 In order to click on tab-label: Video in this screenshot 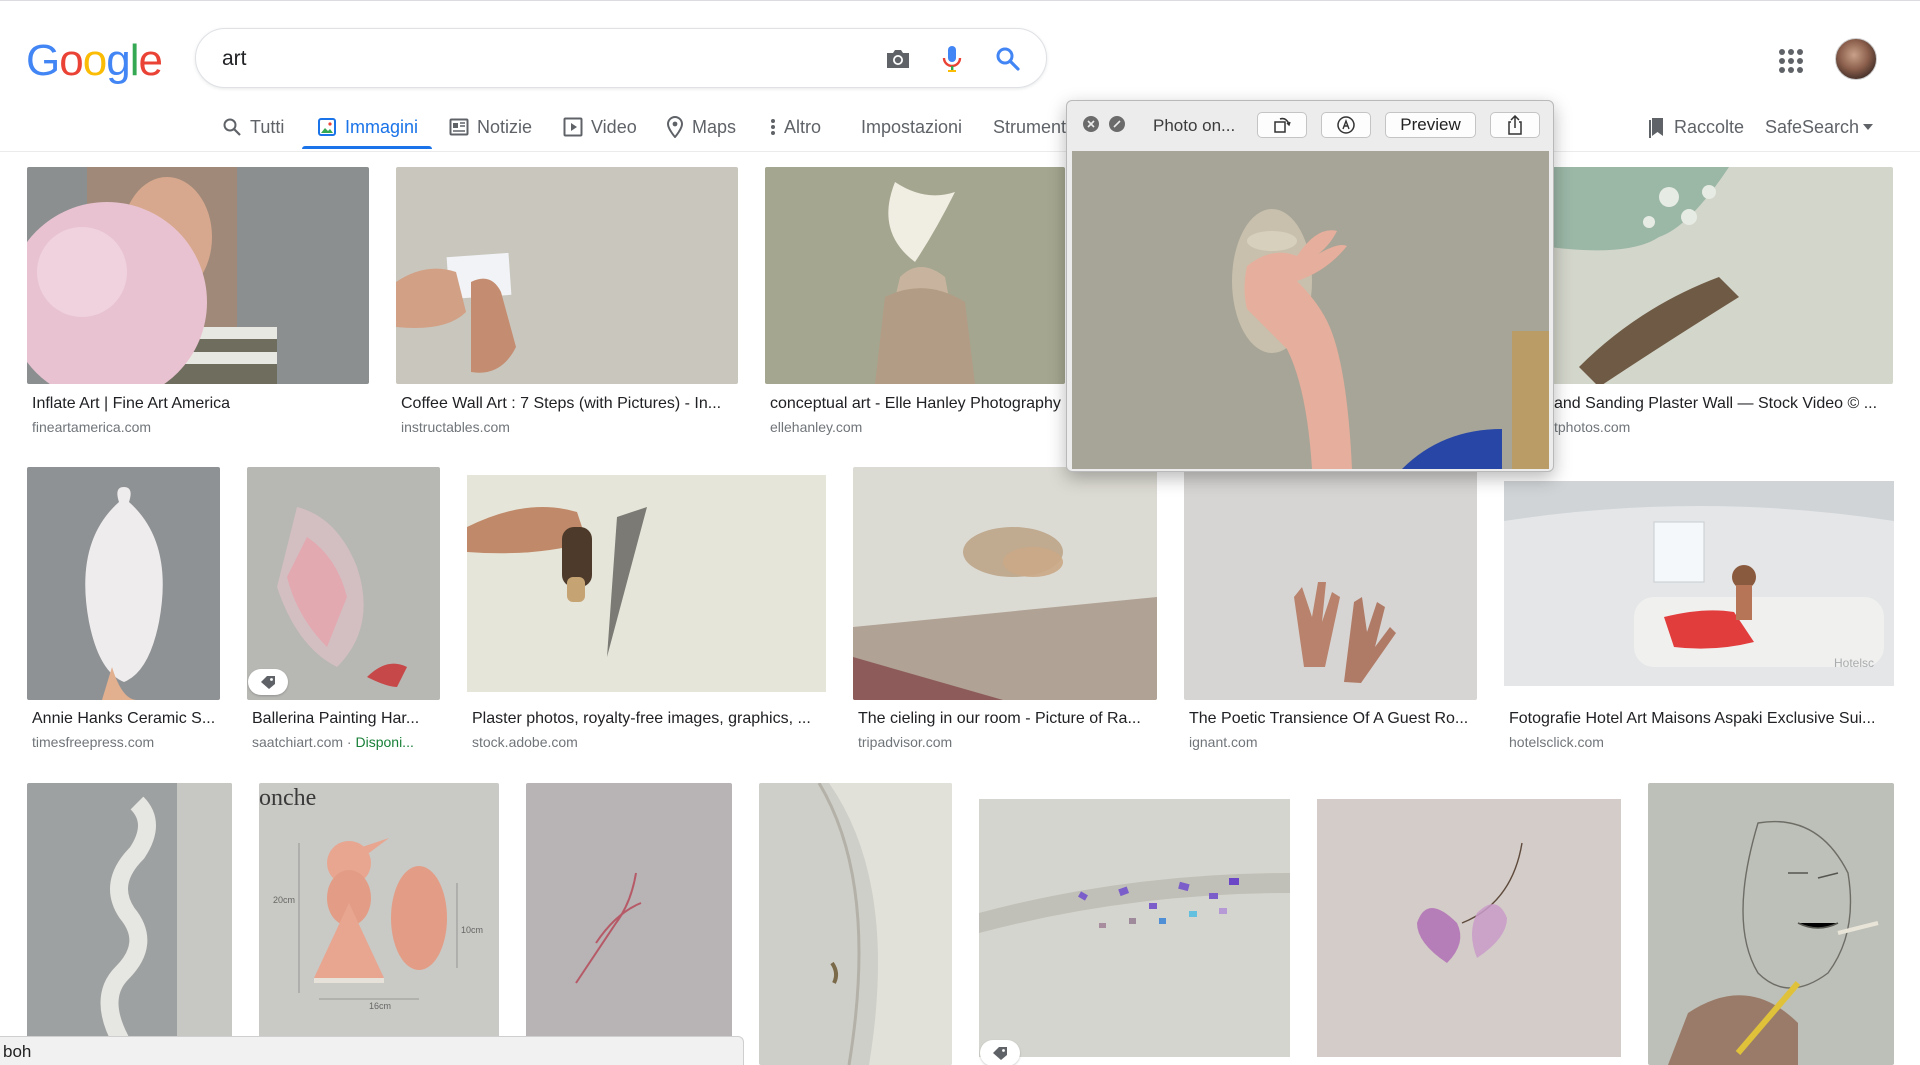, I will do `click(614, 126)`.